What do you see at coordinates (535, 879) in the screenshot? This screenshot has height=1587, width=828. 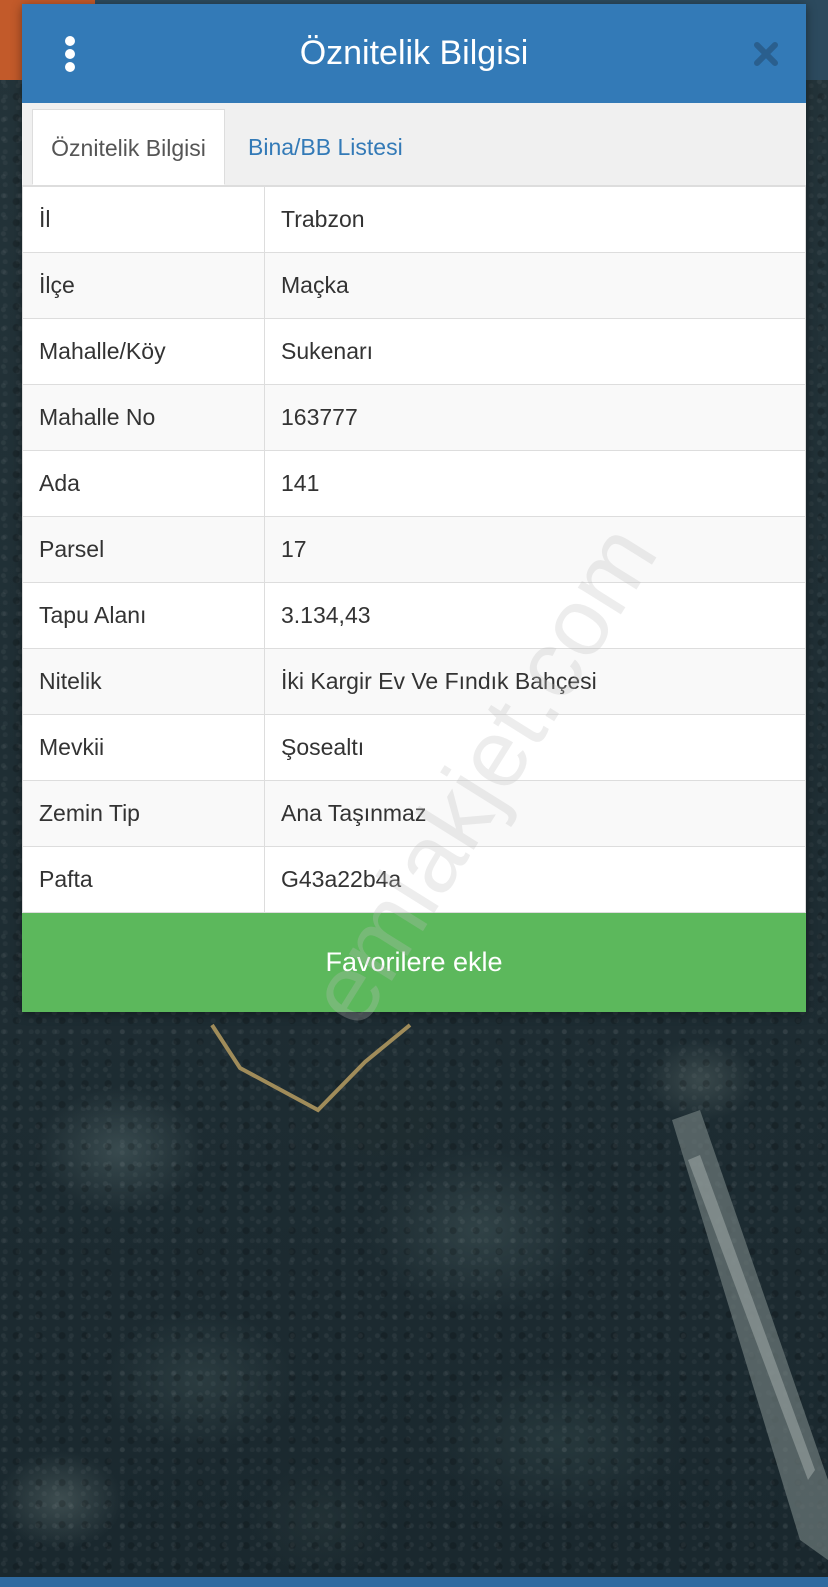 I see `attribute-value: G43a22b4a` at bounding box center [535, 879].